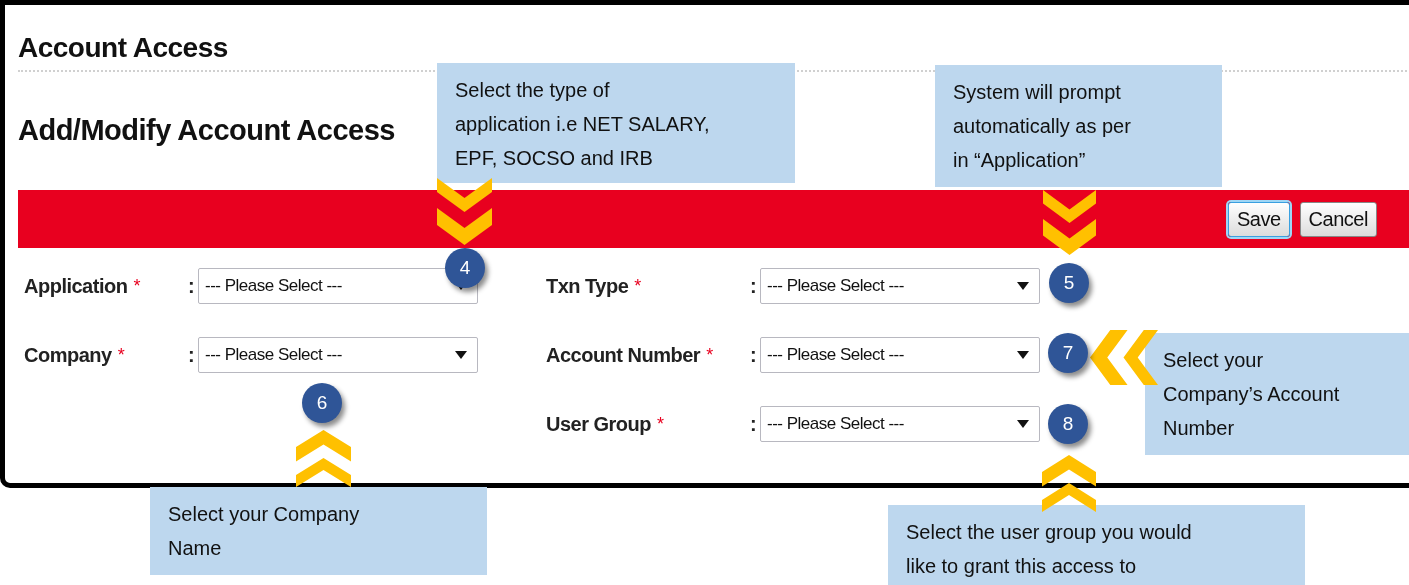 The height and width of the screenshot is (585, 1409). What do you see at coordinates (587, 286) in the screenshot?
I see `field-label: Txn Type` at bounding box center [587, 286].